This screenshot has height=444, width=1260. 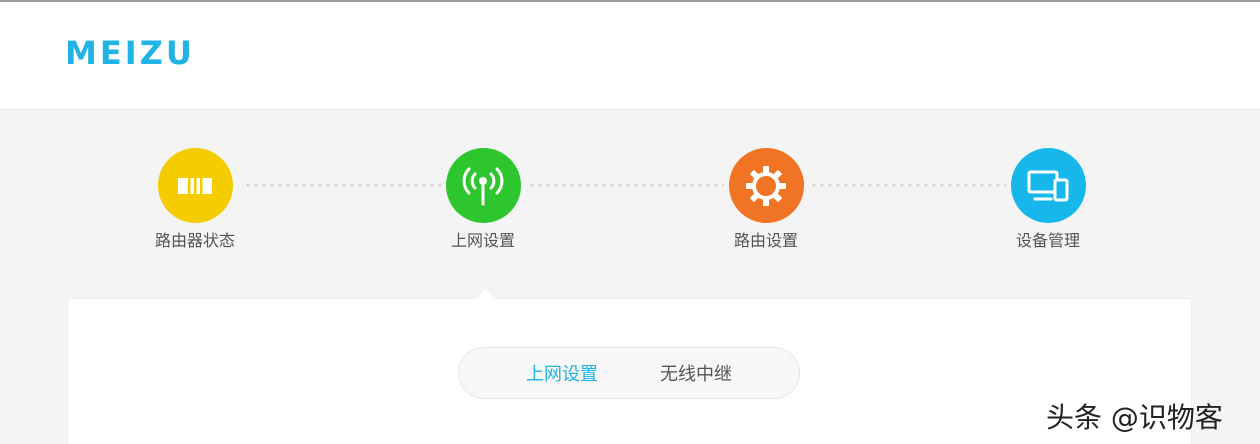 I want to click on step-router-settings: 路由设置, so click(x=766, y=199).